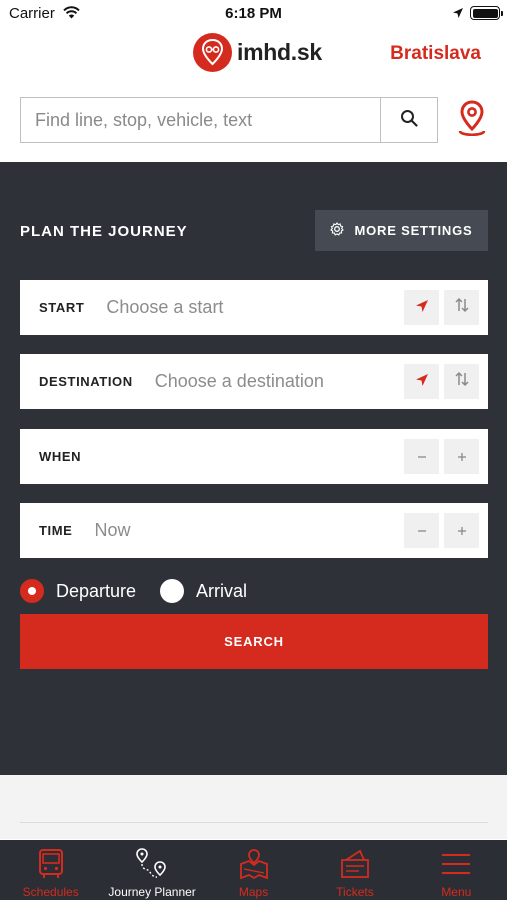  Describe the element at coordinates (253, 892) in the screenshot. I see `tab-label: Maps` at that location.